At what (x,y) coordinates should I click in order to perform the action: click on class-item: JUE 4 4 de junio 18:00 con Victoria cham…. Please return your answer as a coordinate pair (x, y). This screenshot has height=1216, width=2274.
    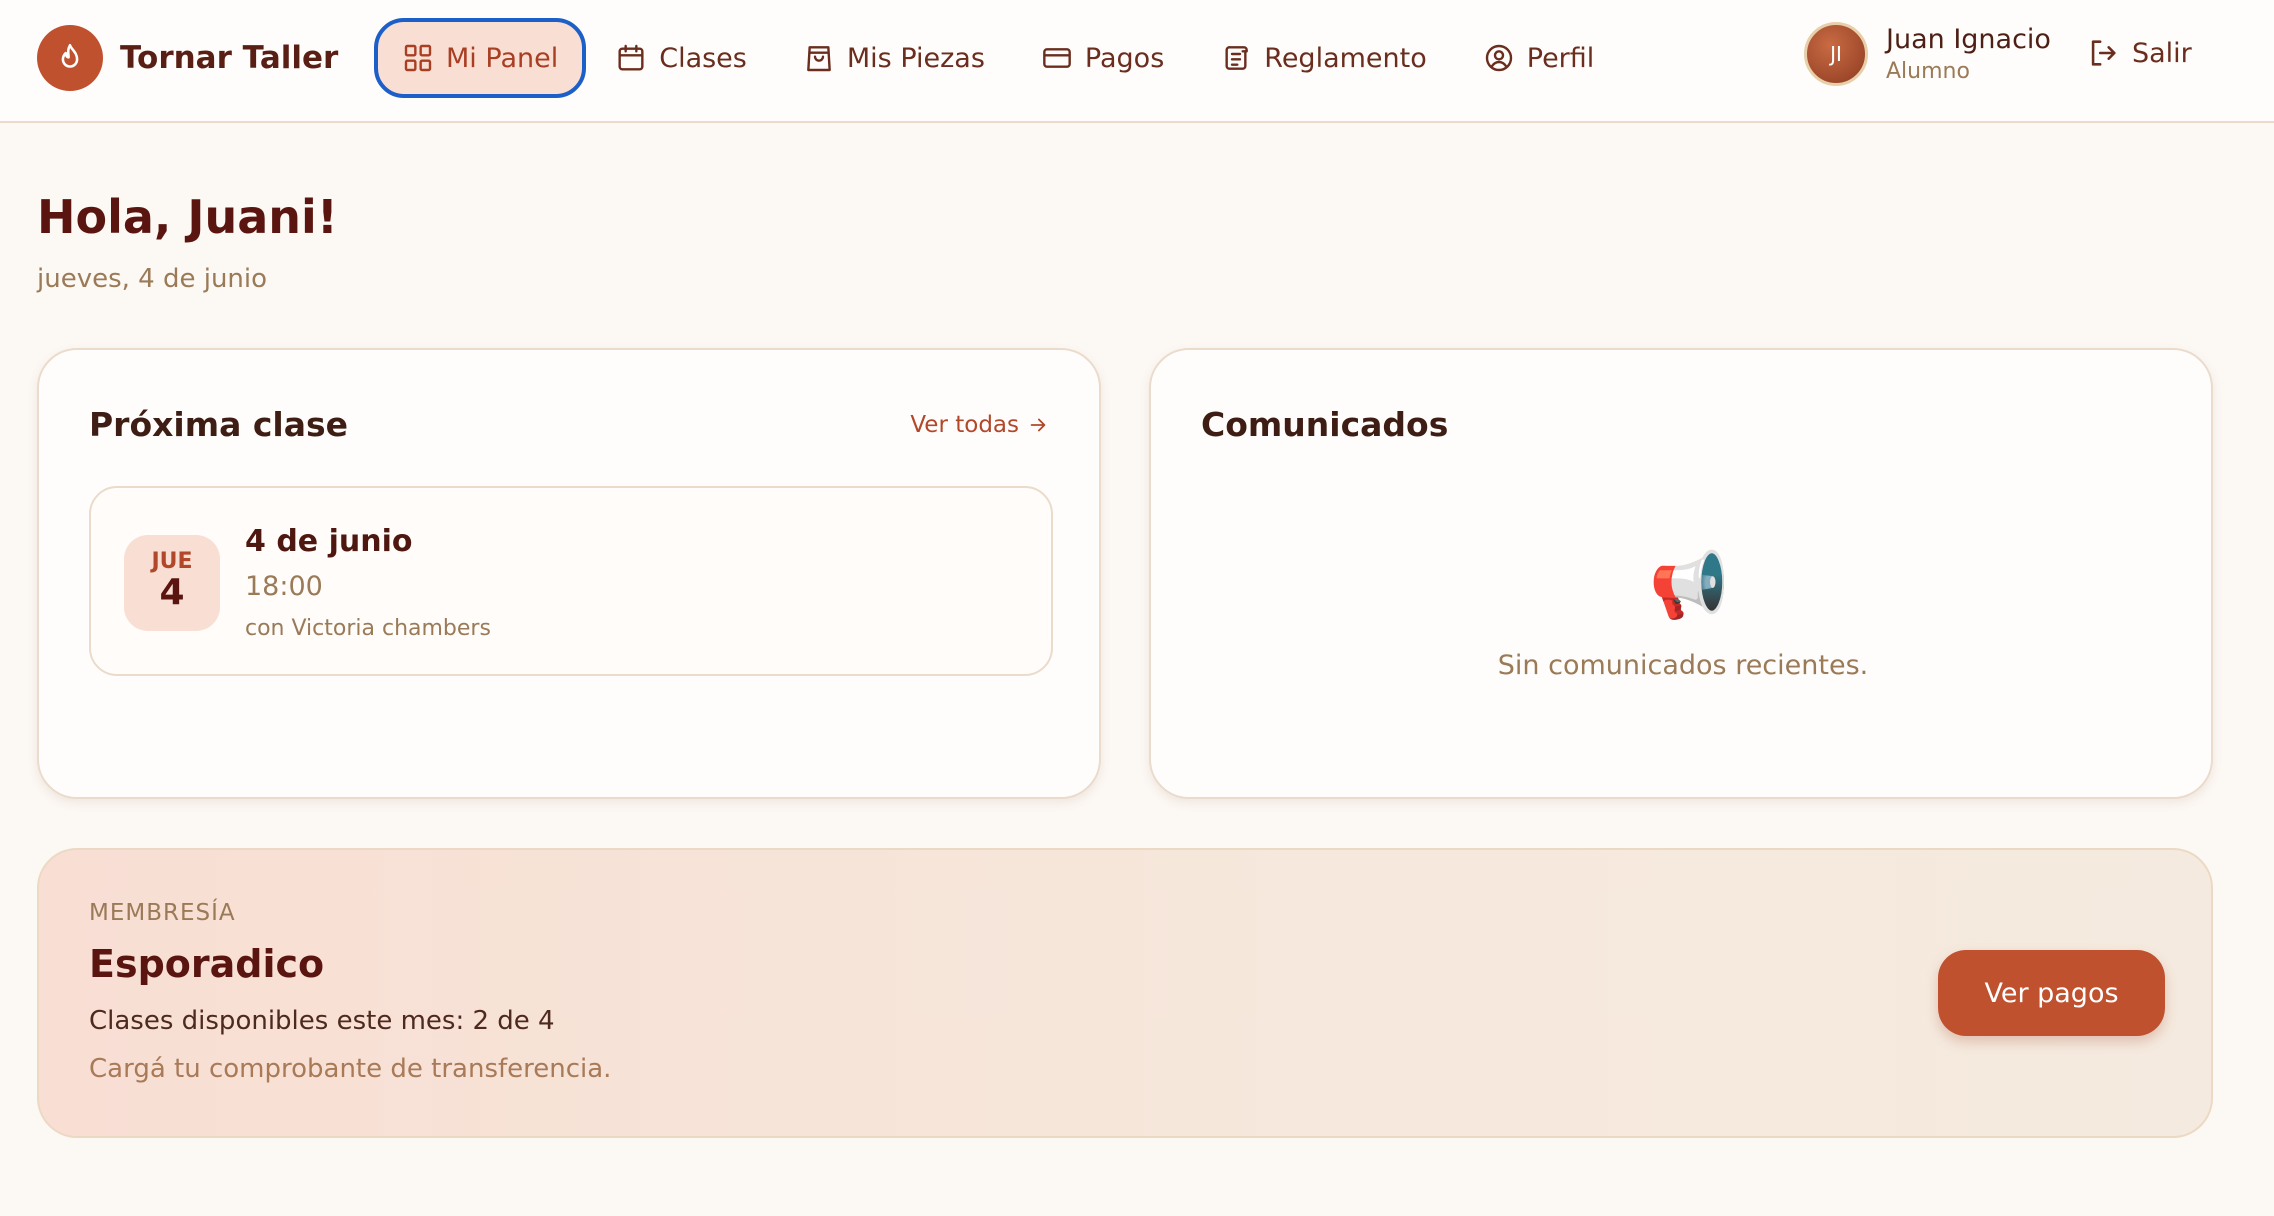
    Looking at the image, I should click on (571, 581).